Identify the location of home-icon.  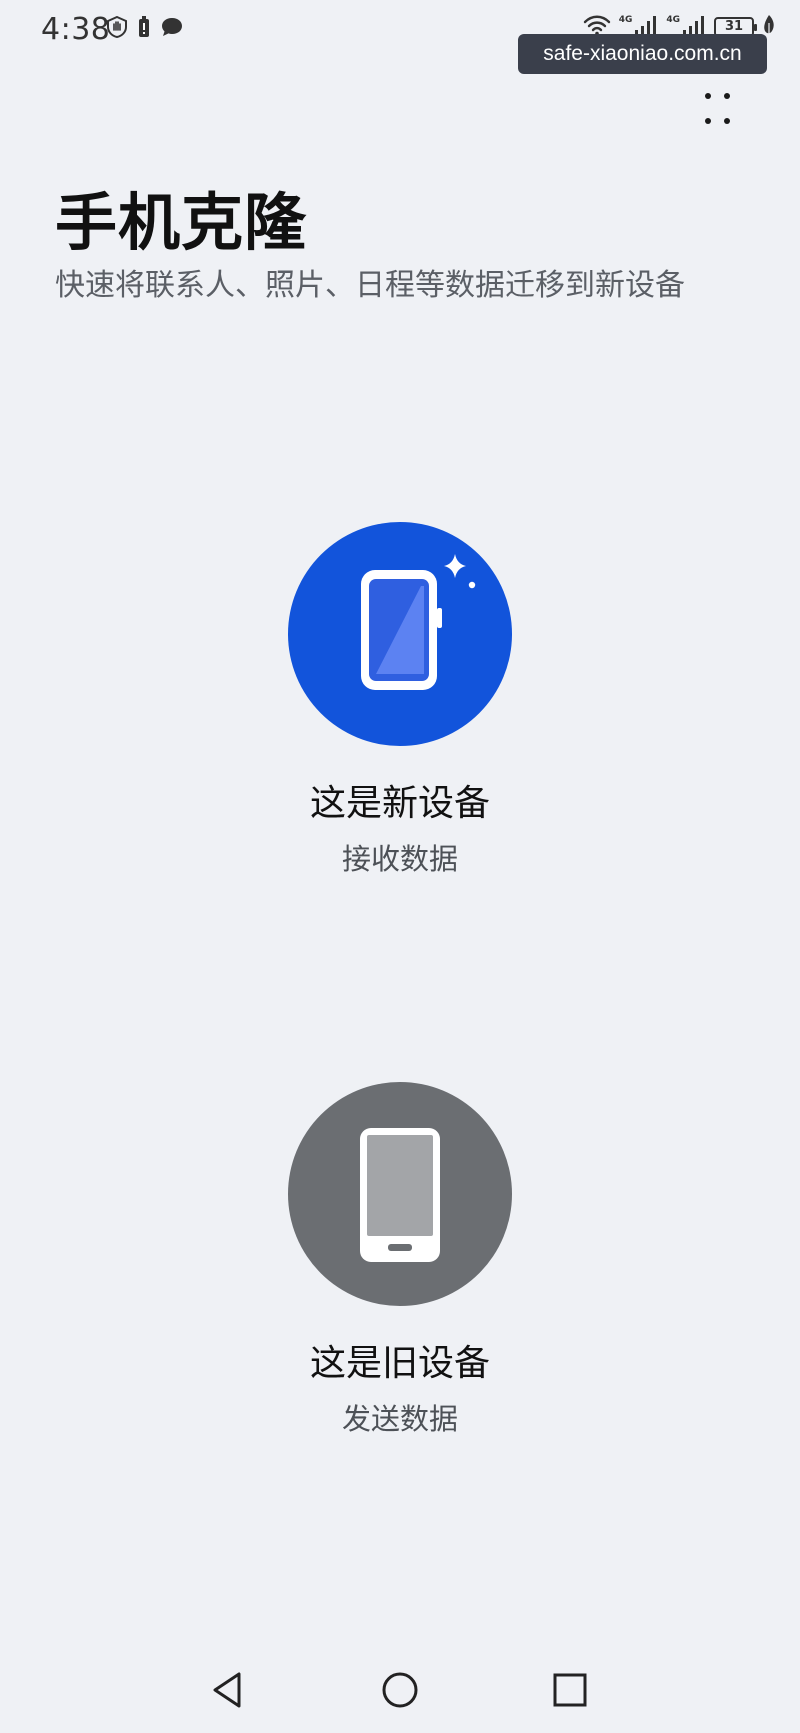
(400, 1690).